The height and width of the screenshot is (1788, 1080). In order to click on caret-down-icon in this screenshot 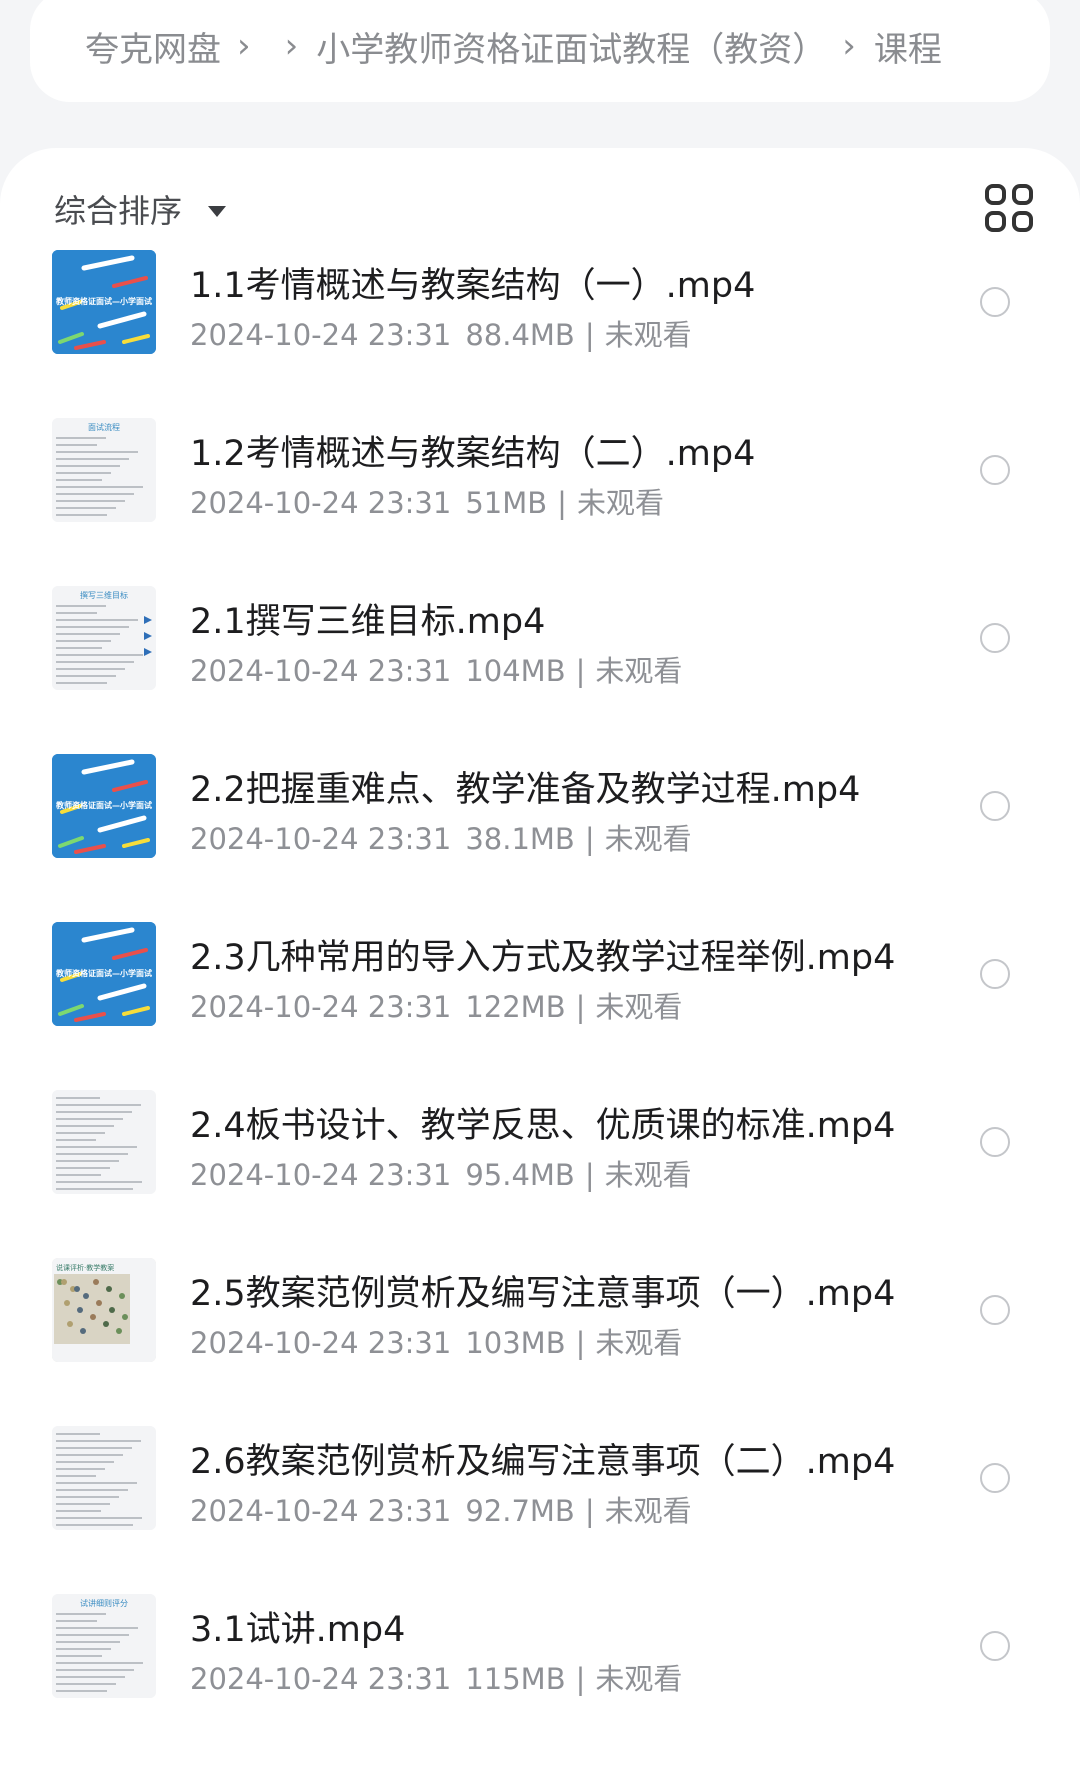, I will do `click(217, 211)`.